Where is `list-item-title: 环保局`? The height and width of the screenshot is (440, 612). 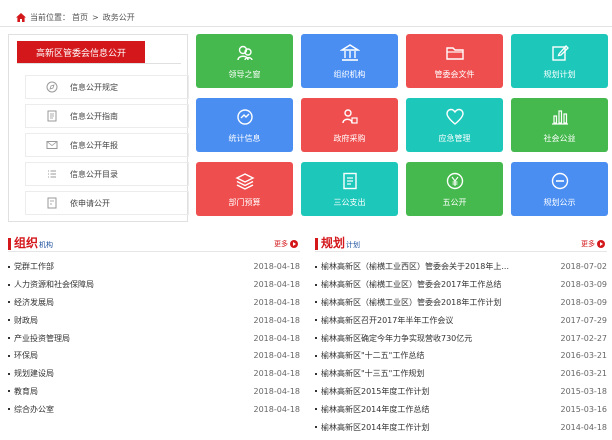 list-item-title: 环保局 is located at coordinates (26, 356).